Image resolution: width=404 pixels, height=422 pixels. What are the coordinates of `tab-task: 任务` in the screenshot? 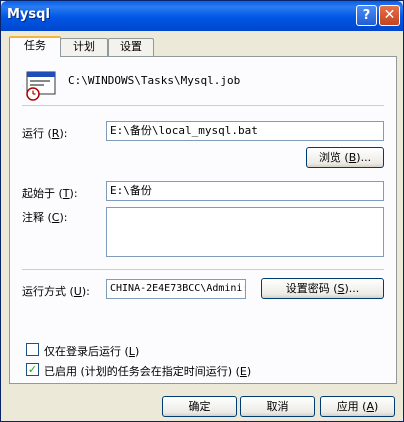 It's located at (35, 46).